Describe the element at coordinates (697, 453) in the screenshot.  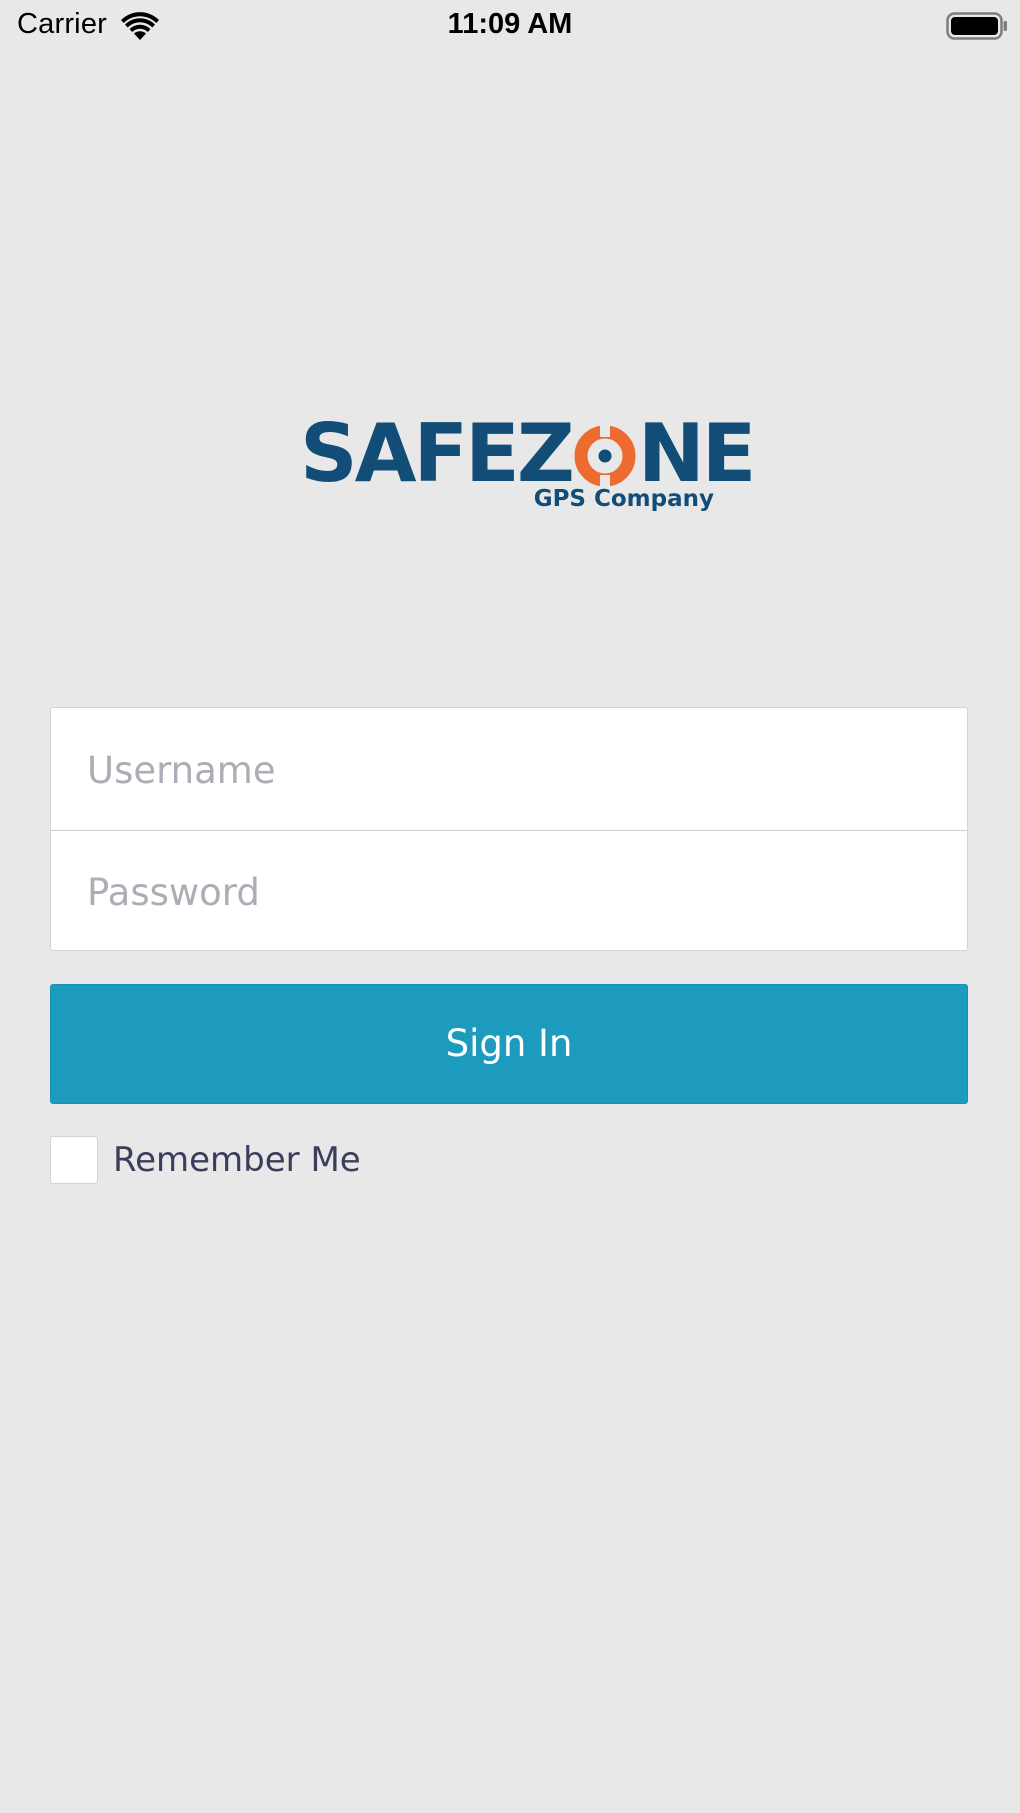
I see `logo-text-right: NE` at that location.